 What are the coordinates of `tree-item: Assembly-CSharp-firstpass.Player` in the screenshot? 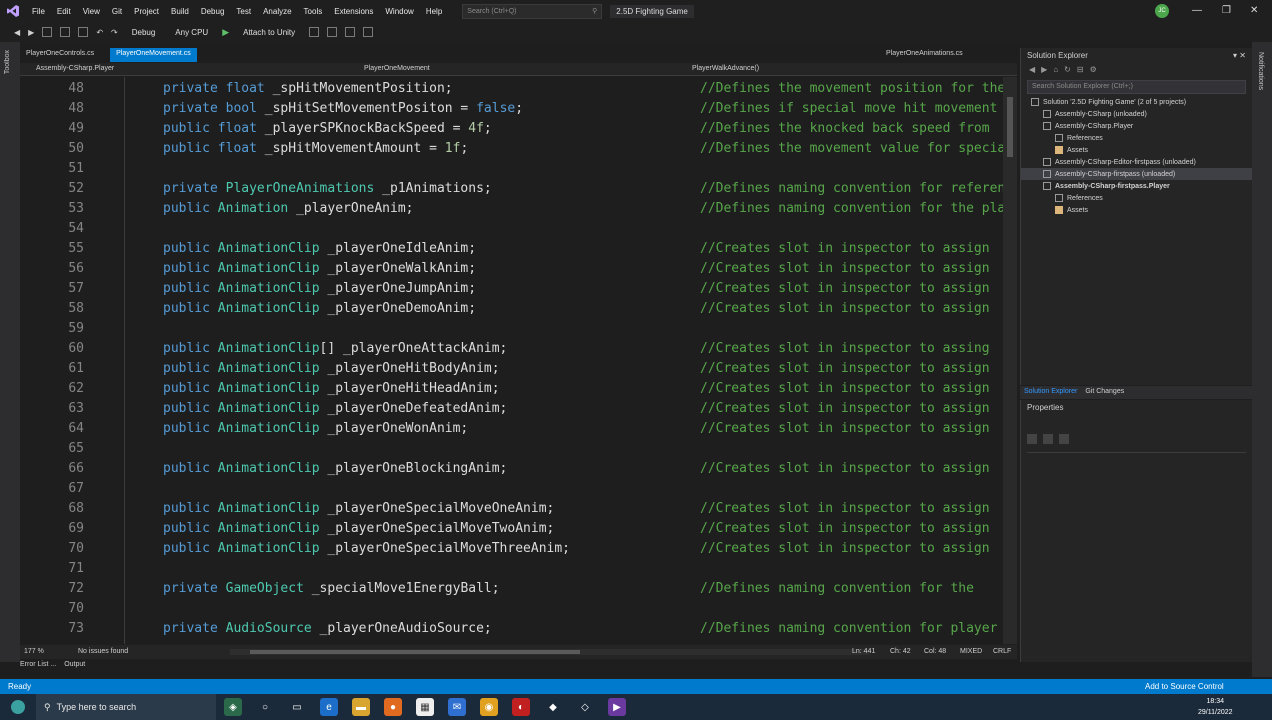 It's located at (1136, 186).